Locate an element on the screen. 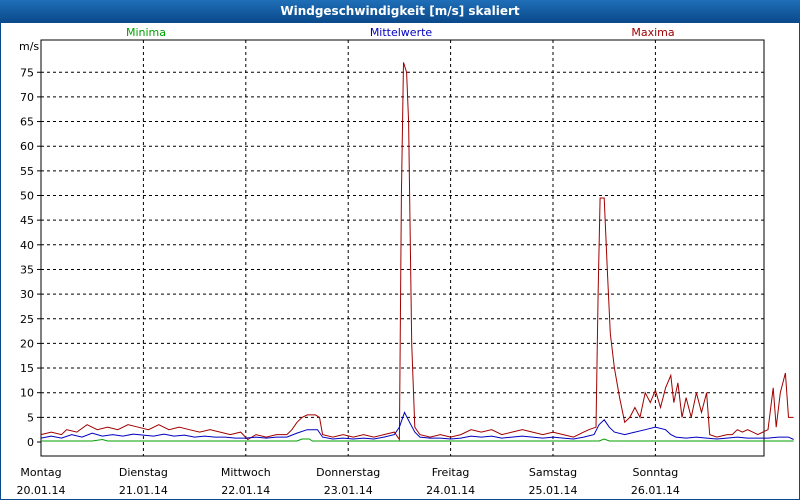  y-tick-label: 30 is located at coordinates (27, 294).